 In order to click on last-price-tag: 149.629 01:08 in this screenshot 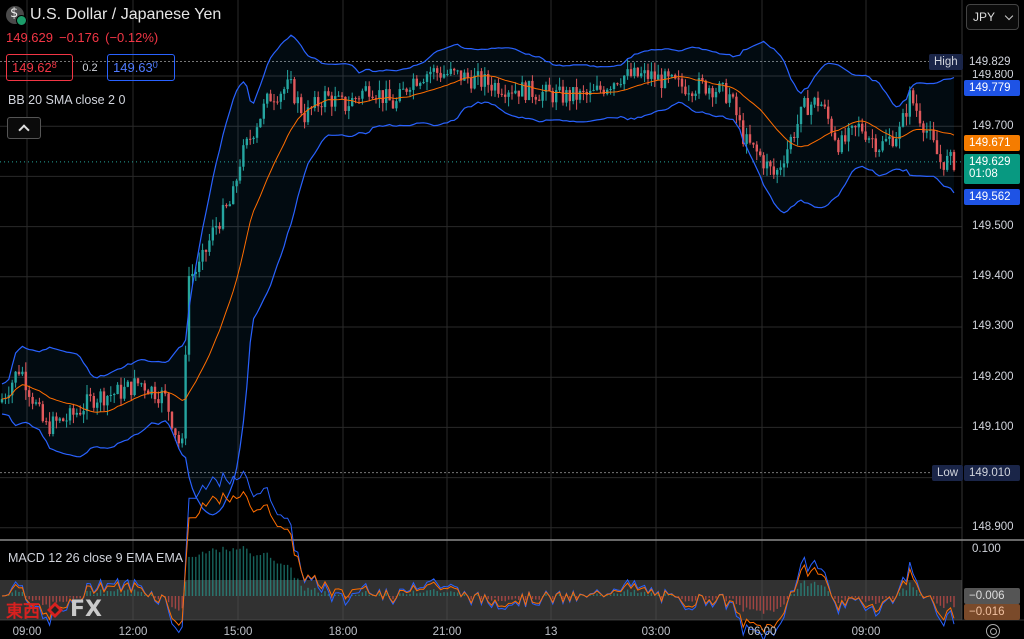, I will do `click(992, 169)`.